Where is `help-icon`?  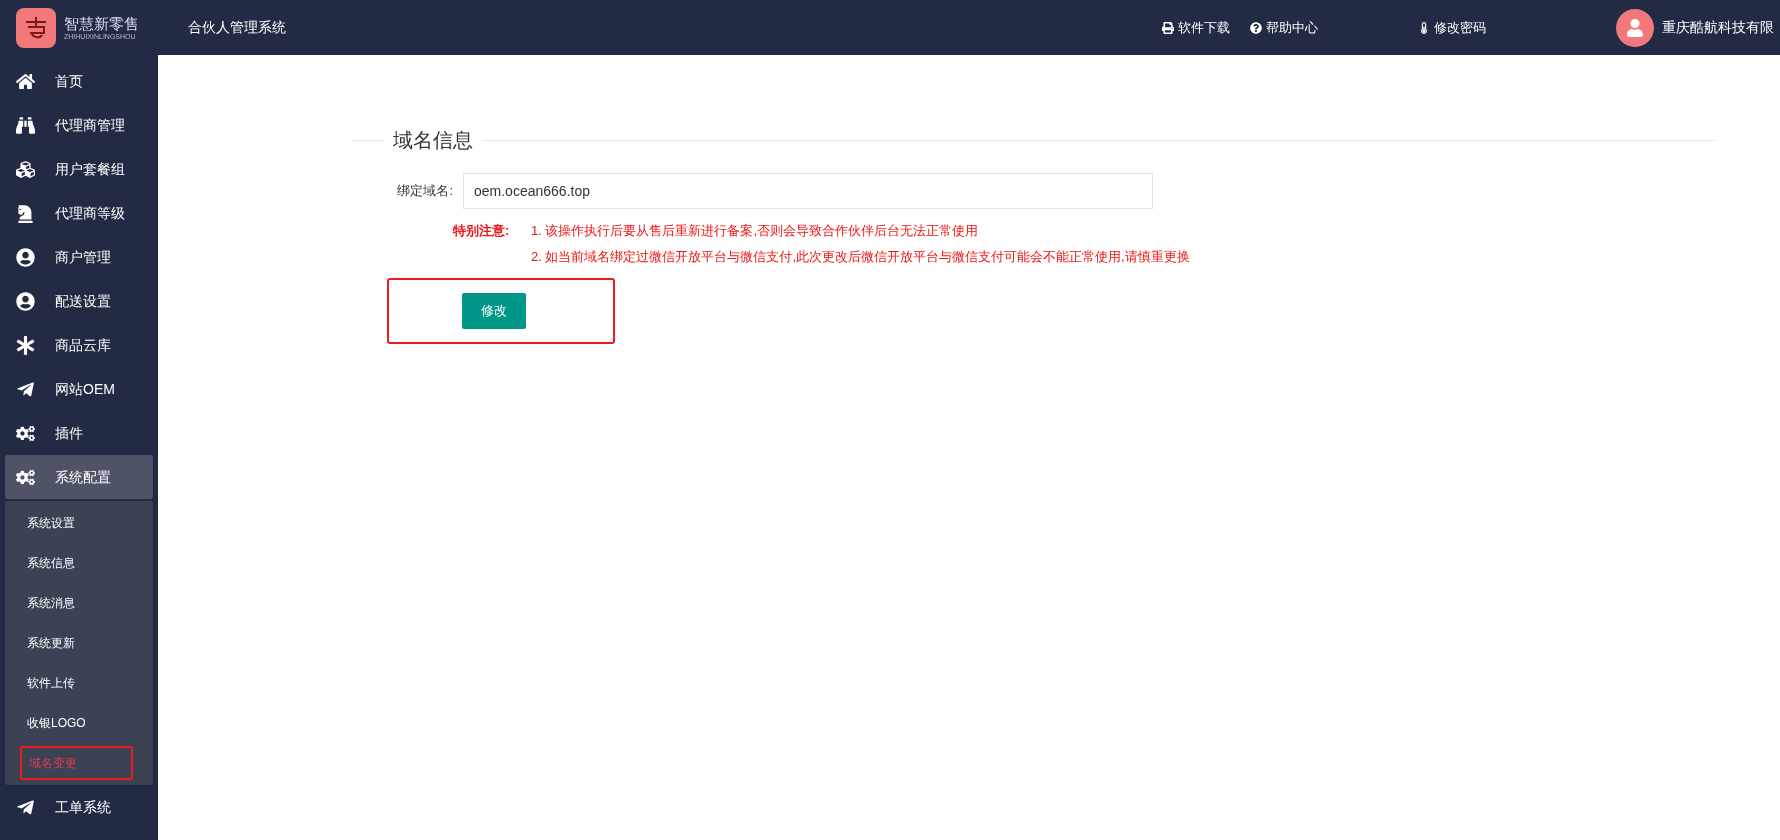
help-icon is located at coordinates (1256, 27).